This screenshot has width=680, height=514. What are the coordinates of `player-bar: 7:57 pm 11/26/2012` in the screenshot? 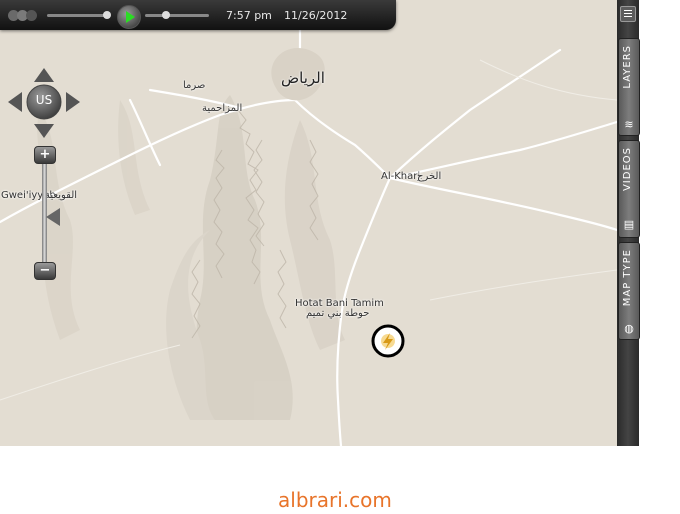 It's located at (198, 15).